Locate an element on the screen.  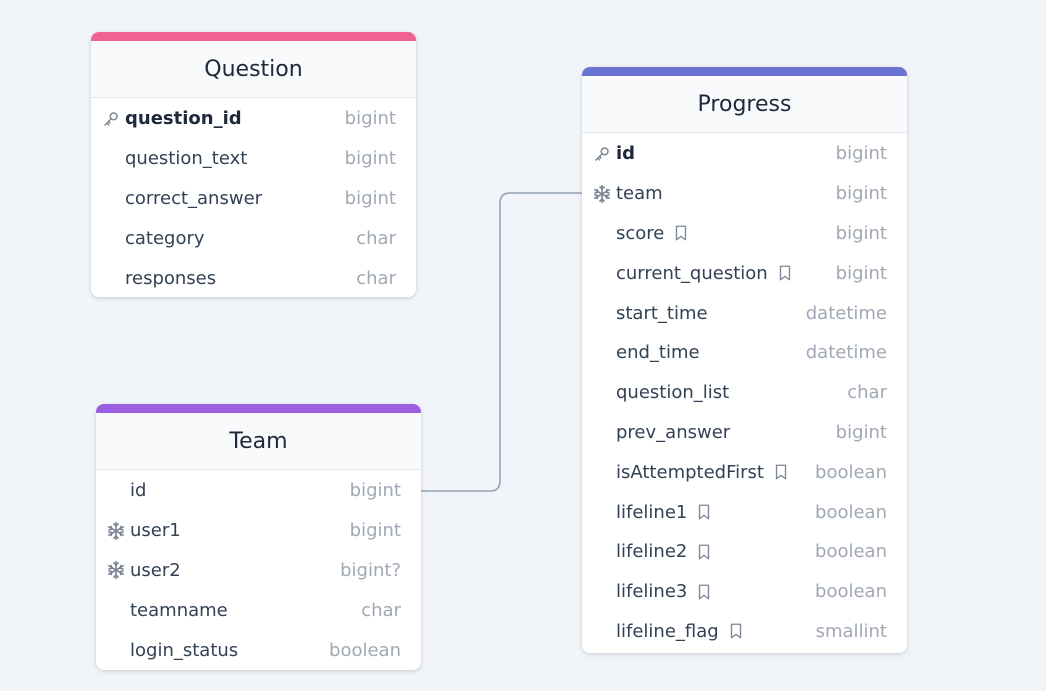
field-name: login_status is located at coordinates (184, 650).